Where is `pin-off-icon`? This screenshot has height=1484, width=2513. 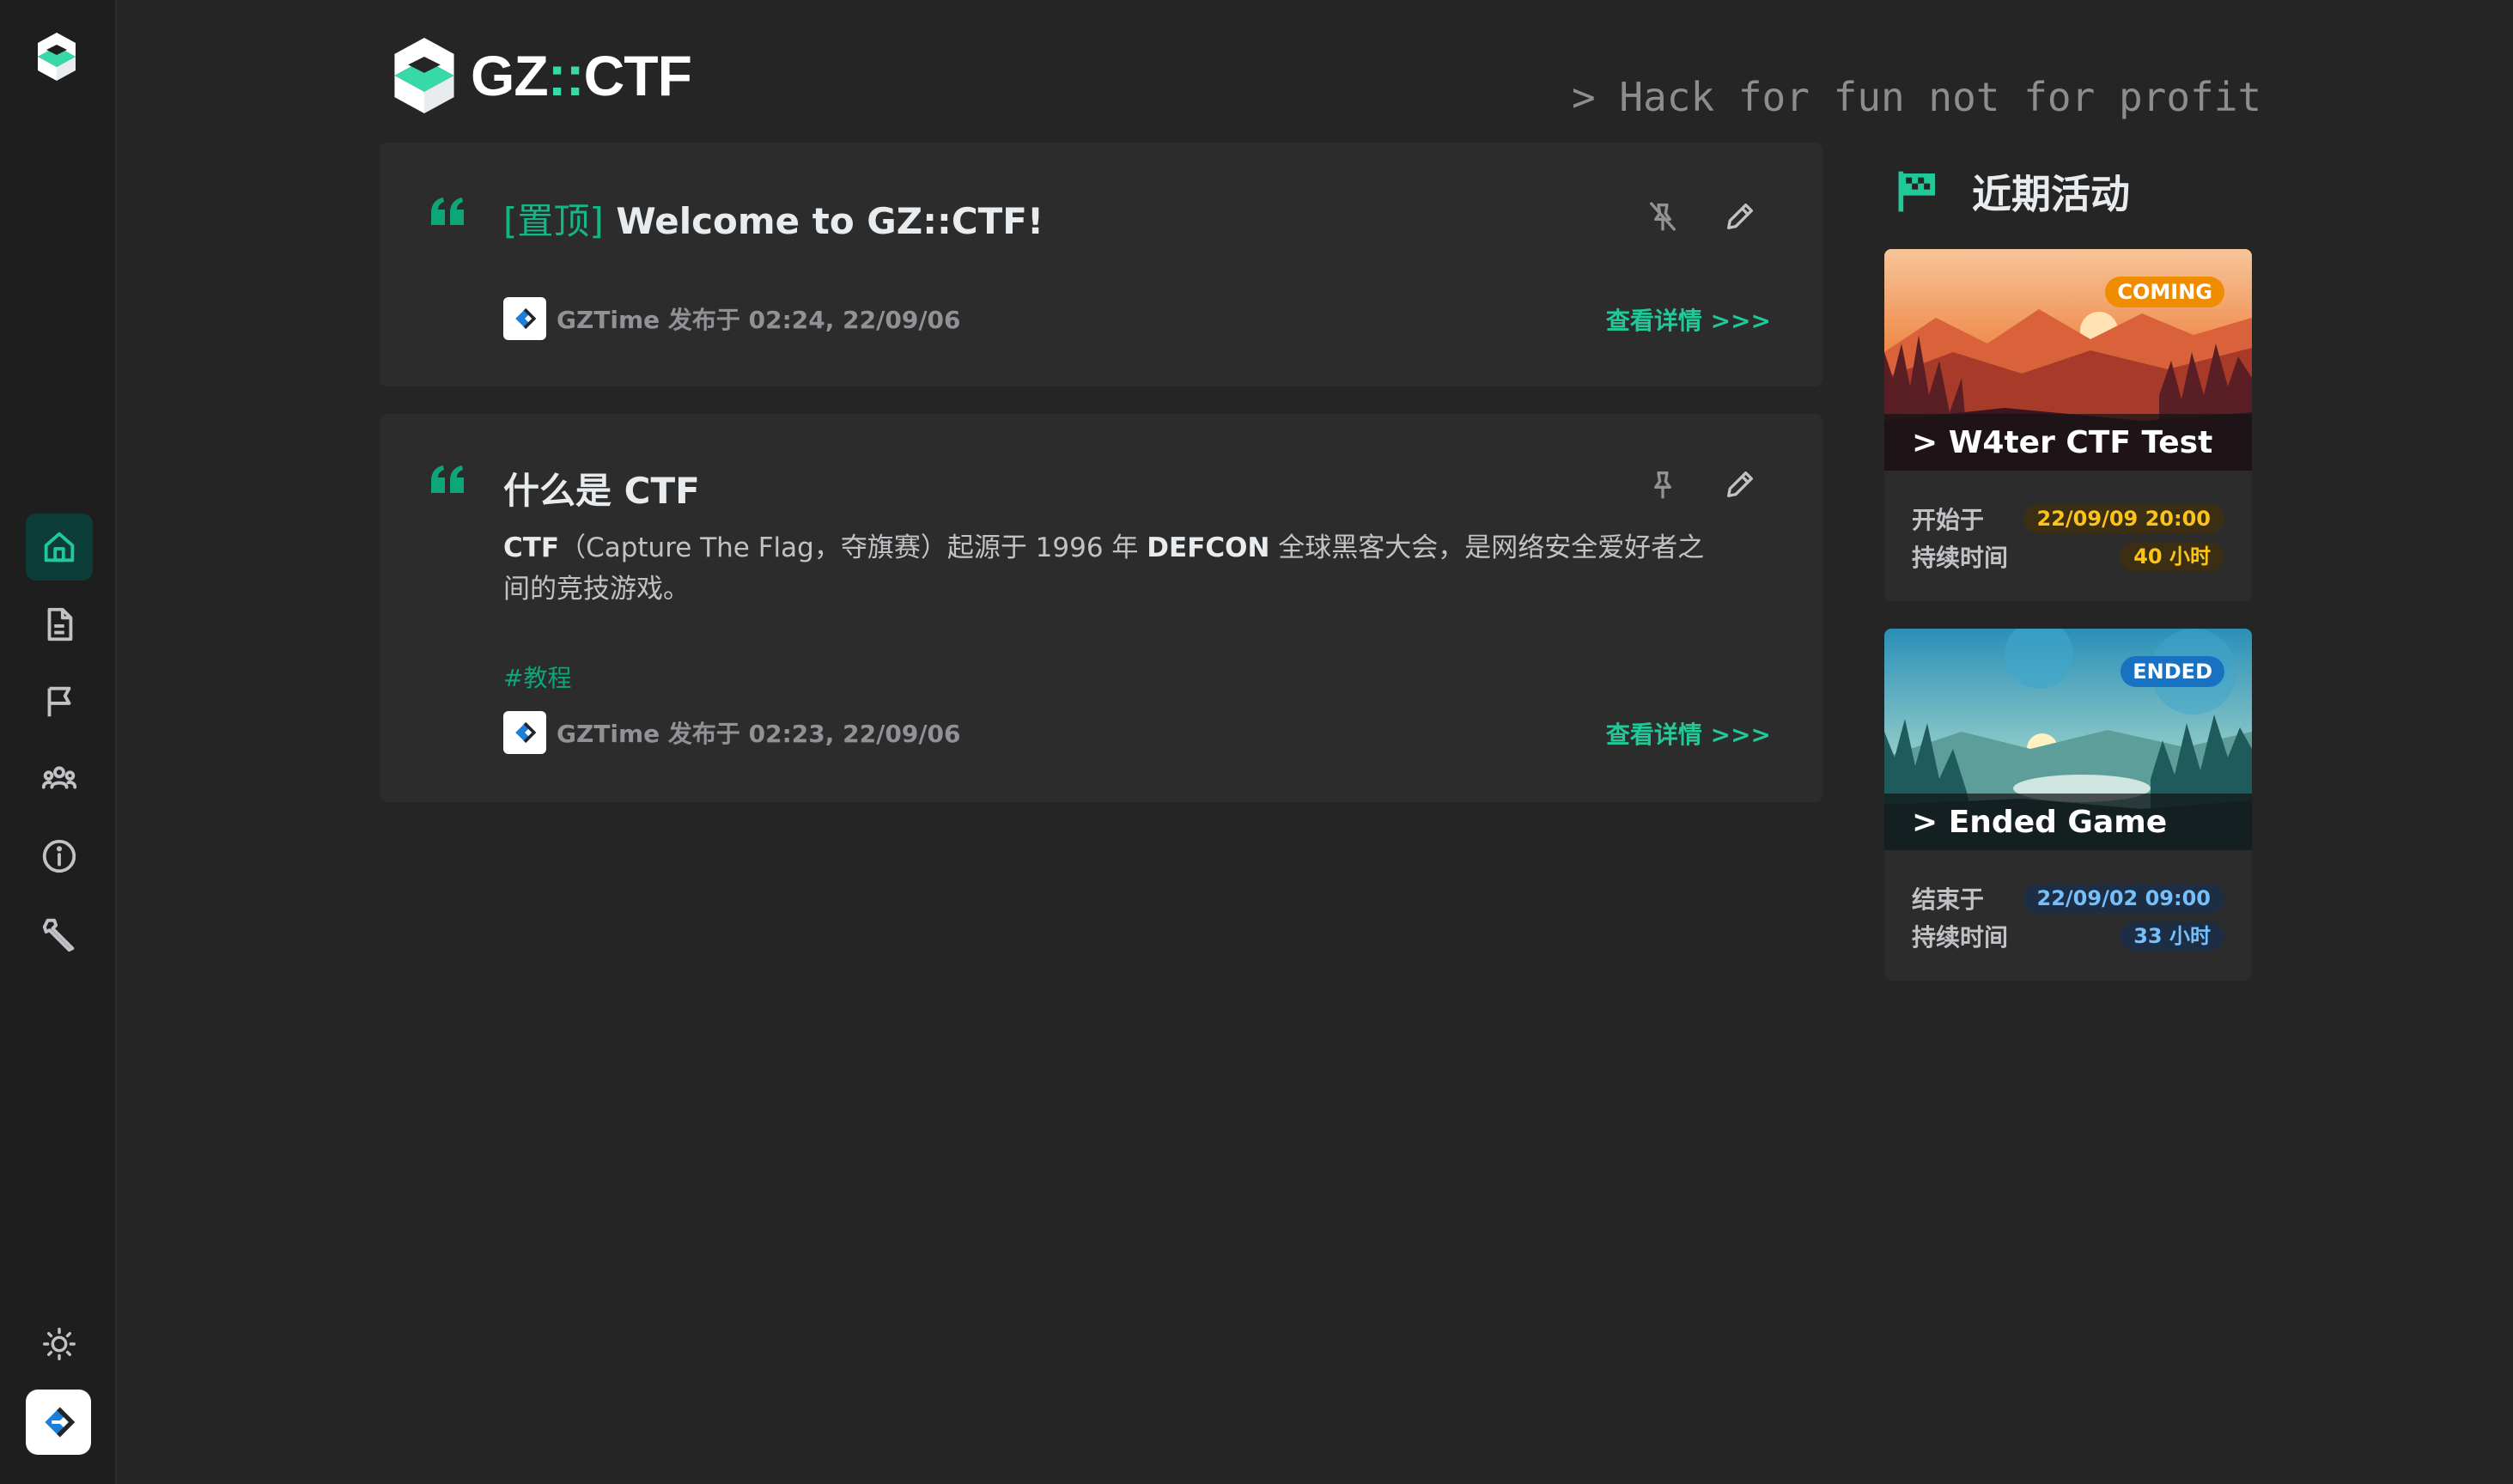
pin-off-icon is located at coordinates (1663, 216).